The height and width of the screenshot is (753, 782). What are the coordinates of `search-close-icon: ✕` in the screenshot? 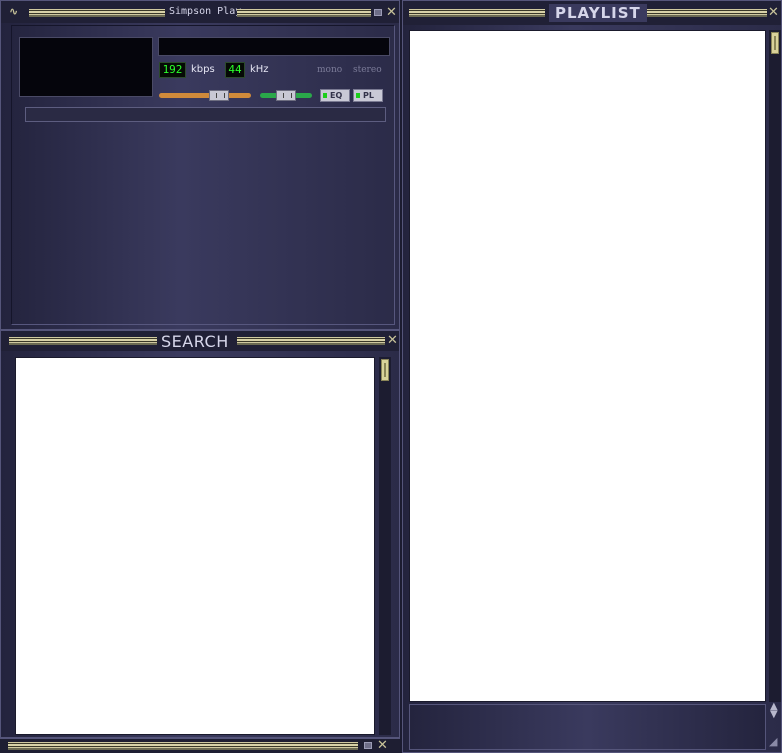 It's located at (392, 340).